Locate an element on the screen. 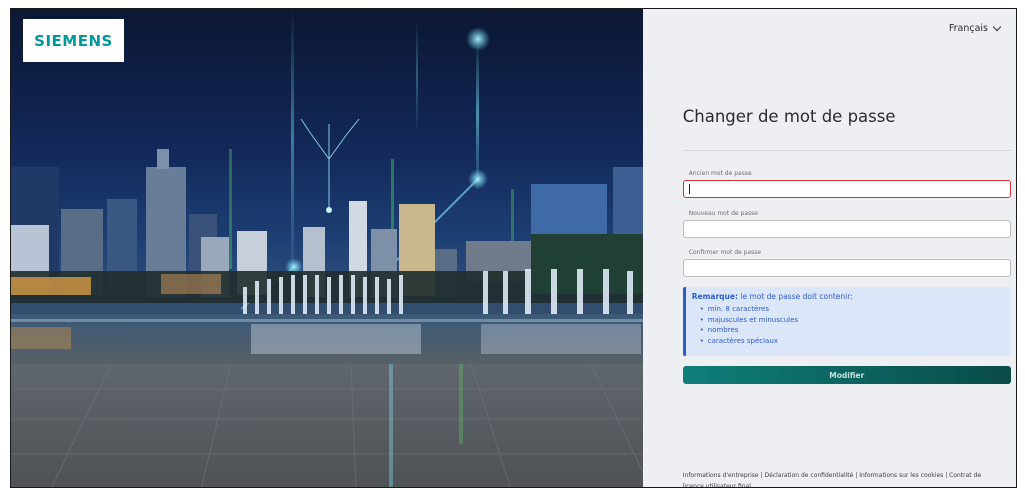 The image size is (1025, 490). list-item: majuscules et minuscules is located at coordinates (852, 320).